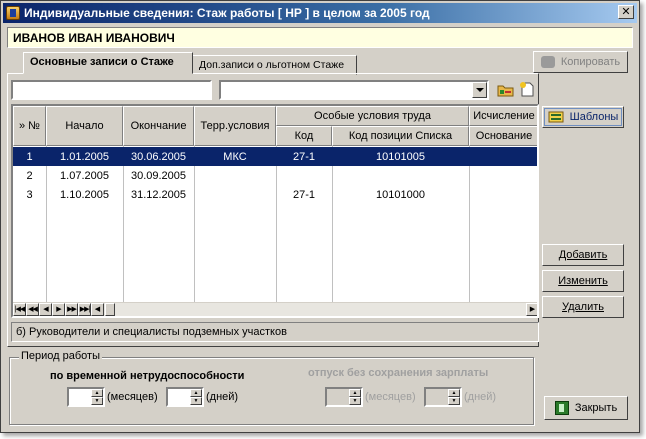  I want to click on add-button: Добавить, so click(583, 255).